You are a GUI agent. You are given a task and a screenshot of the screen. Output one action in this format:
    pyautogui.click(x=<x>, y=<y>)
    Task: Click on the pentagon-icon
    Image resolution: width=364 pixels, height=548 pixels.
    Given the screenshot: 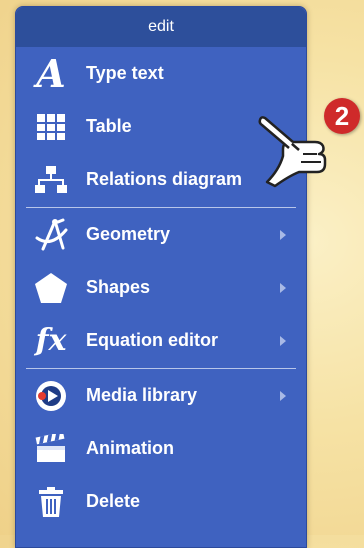 What is the action you would take?
    pyautogui.click(x=51, y=288)
    